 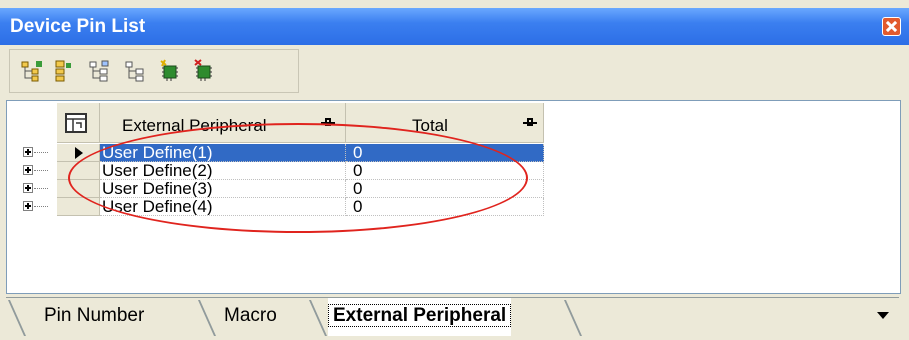 I want to click on tab-macro: Macro, so click(x=250, y=317).